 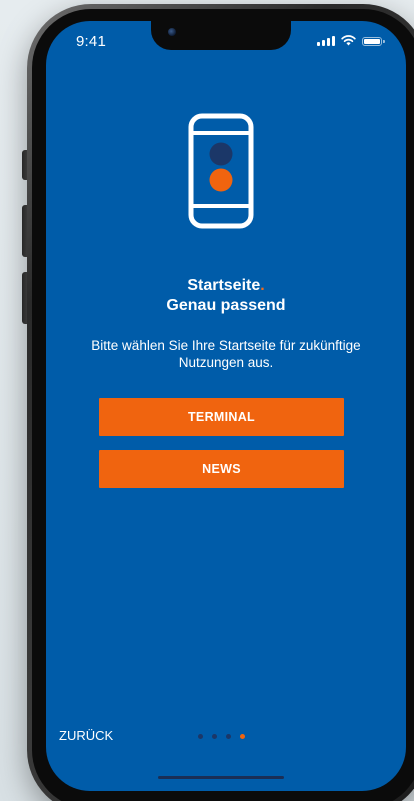 I want to click on front-camera, so click(x=172, y=32).